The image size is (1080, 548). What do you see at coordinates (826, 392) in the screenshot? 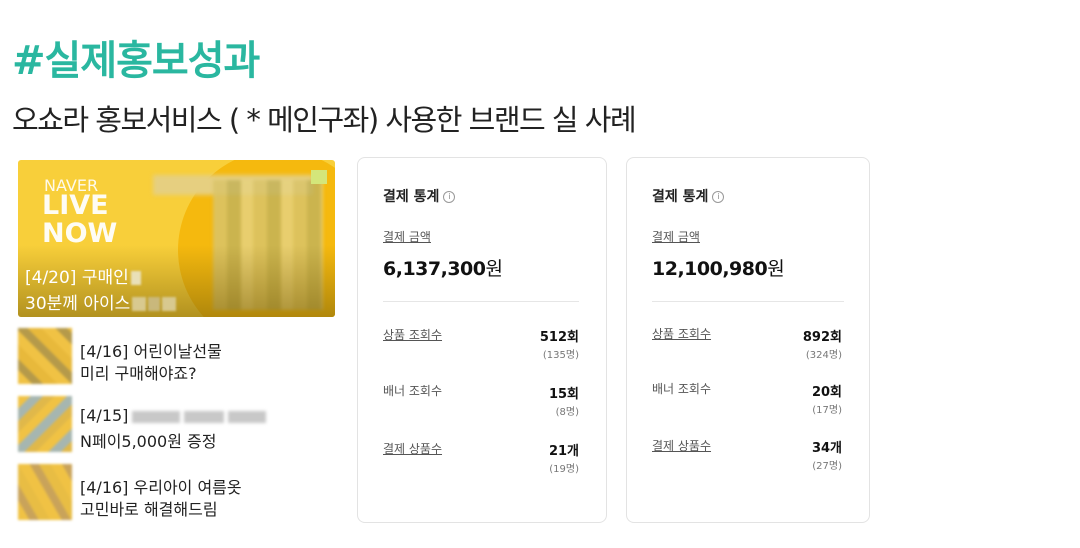
I see `banner-views-value: 20회` at bounding box center [826, 392].